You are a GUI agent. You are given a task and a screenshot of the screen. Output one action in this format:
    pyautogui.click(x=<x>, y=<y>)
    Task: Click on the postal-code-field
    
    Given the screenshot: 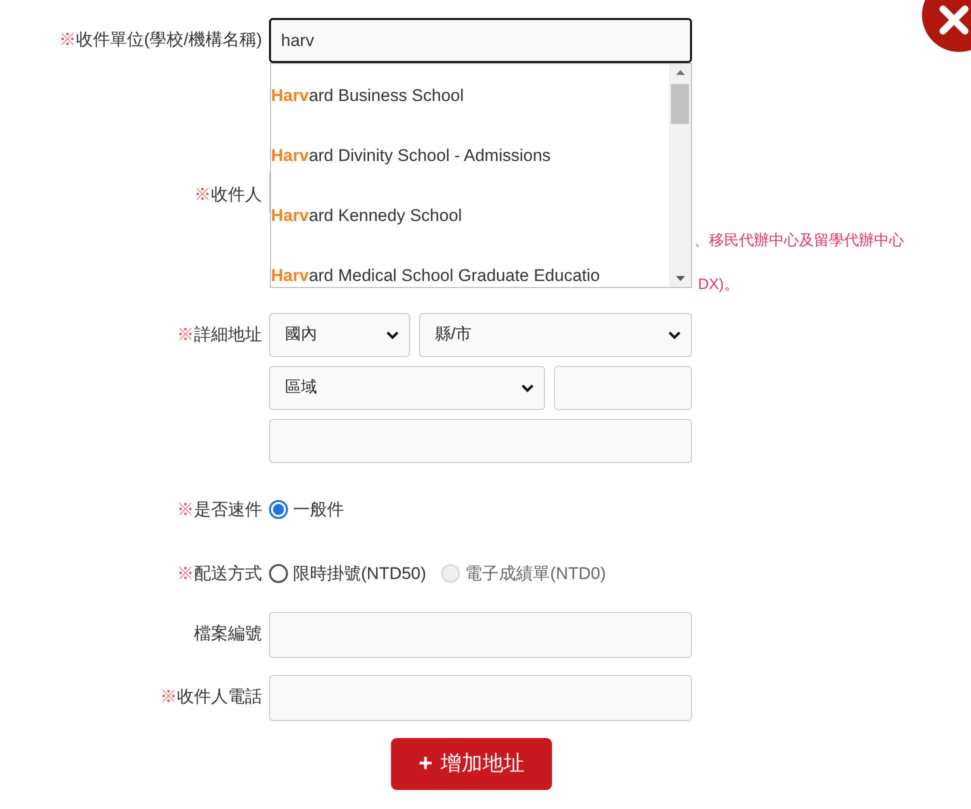 What is the action you would take?
    pyautogui.click(x=623, y=388)
    